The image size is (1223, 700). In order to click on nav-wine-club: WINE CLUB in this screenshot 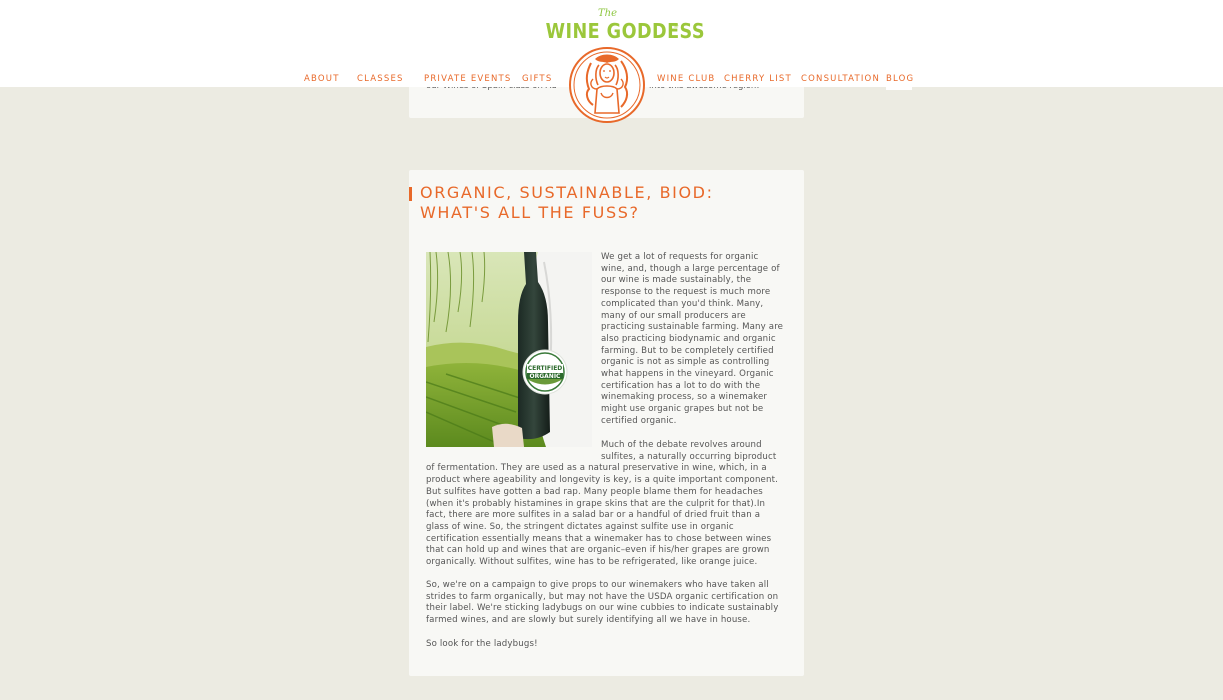, I will do `click(686, 79)`.